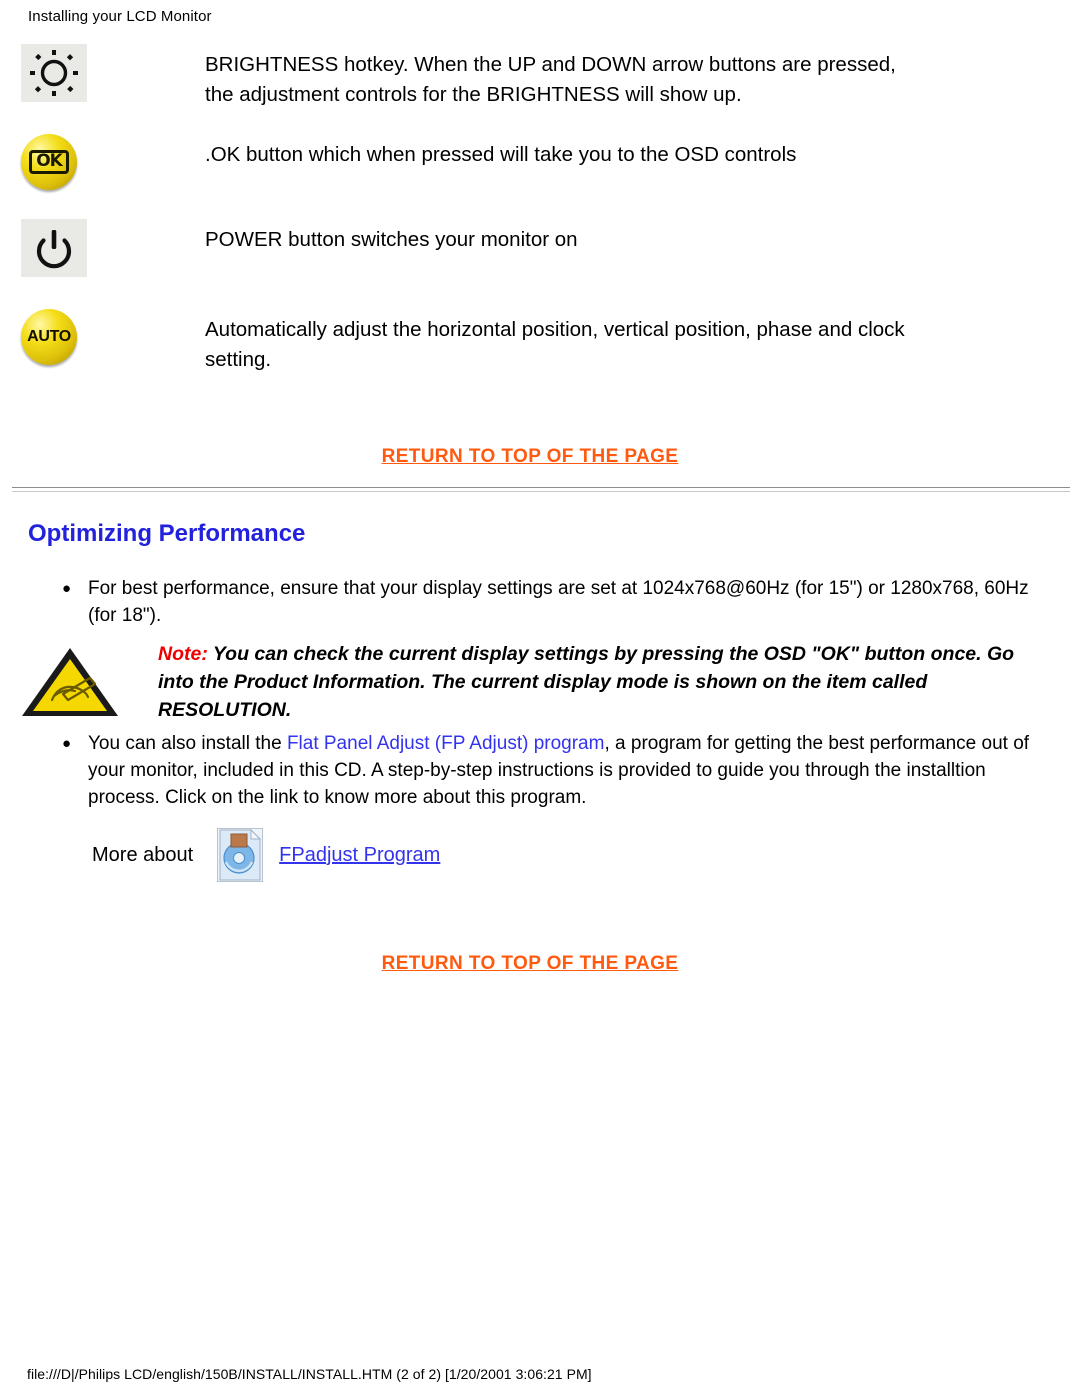 Image resolution: width=1080 pixels, height=1397 pixels. What do you see at coordinates (102, 73) in the screenshot?
I see `brightness-icon-cell` at bounding box center [102, 73].